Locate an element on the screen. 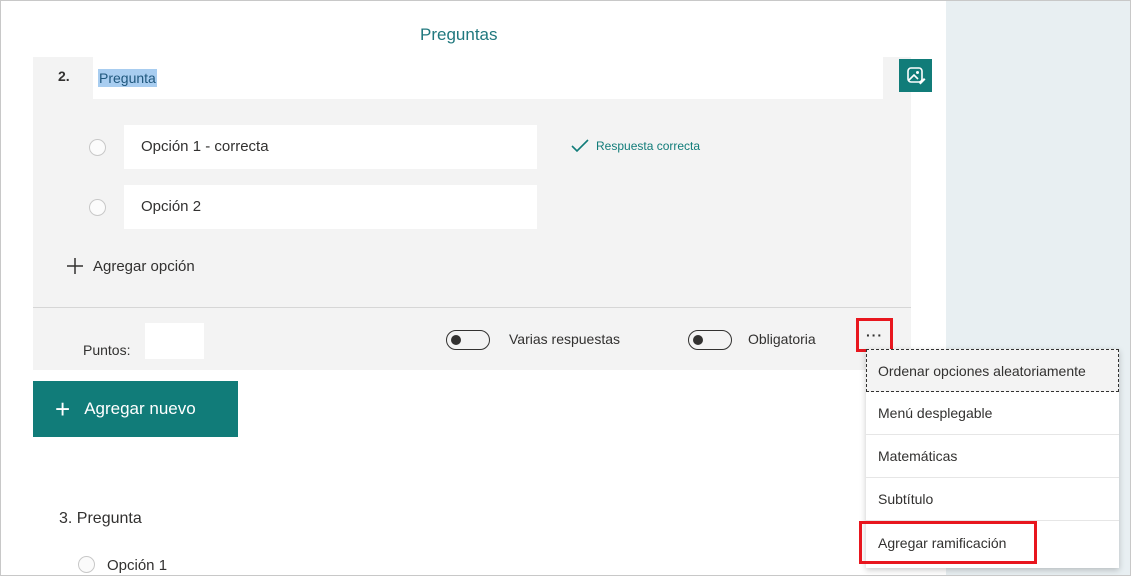 This screenshot has height=577, width=1132. menu-item-dropdown: Menú desplegable is located at coordinates (992, 413).